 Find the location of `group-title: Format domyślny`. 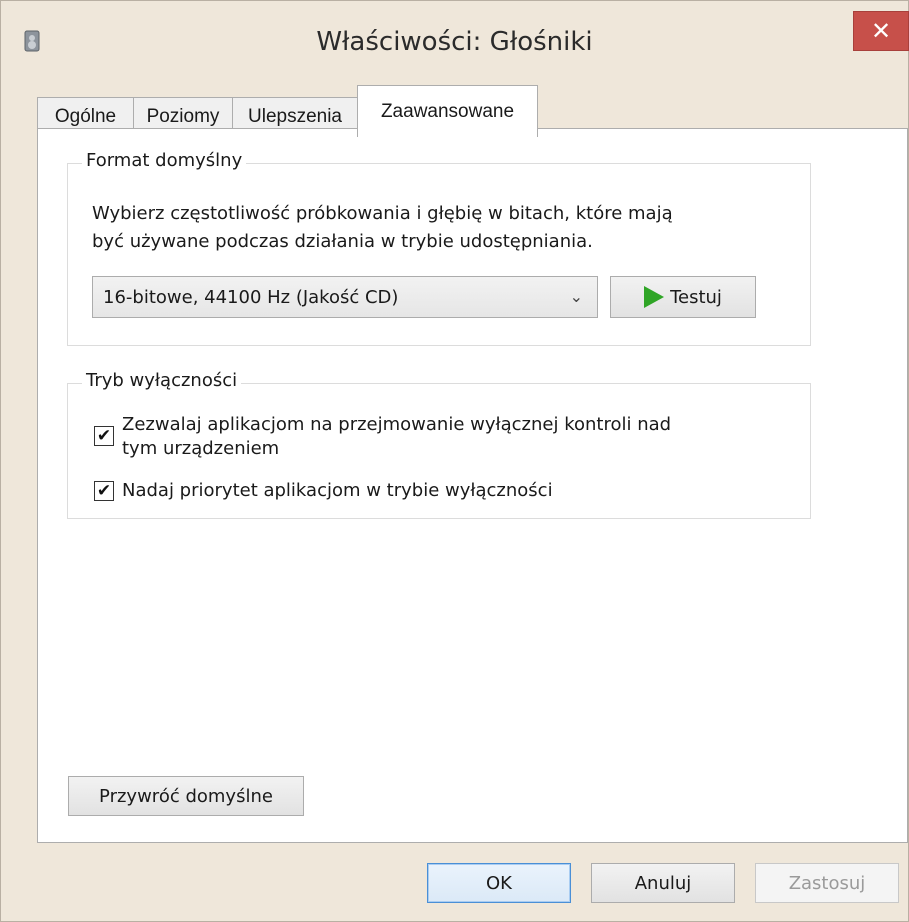

group-title: Format domyślny is located at coordinates (164, 160).